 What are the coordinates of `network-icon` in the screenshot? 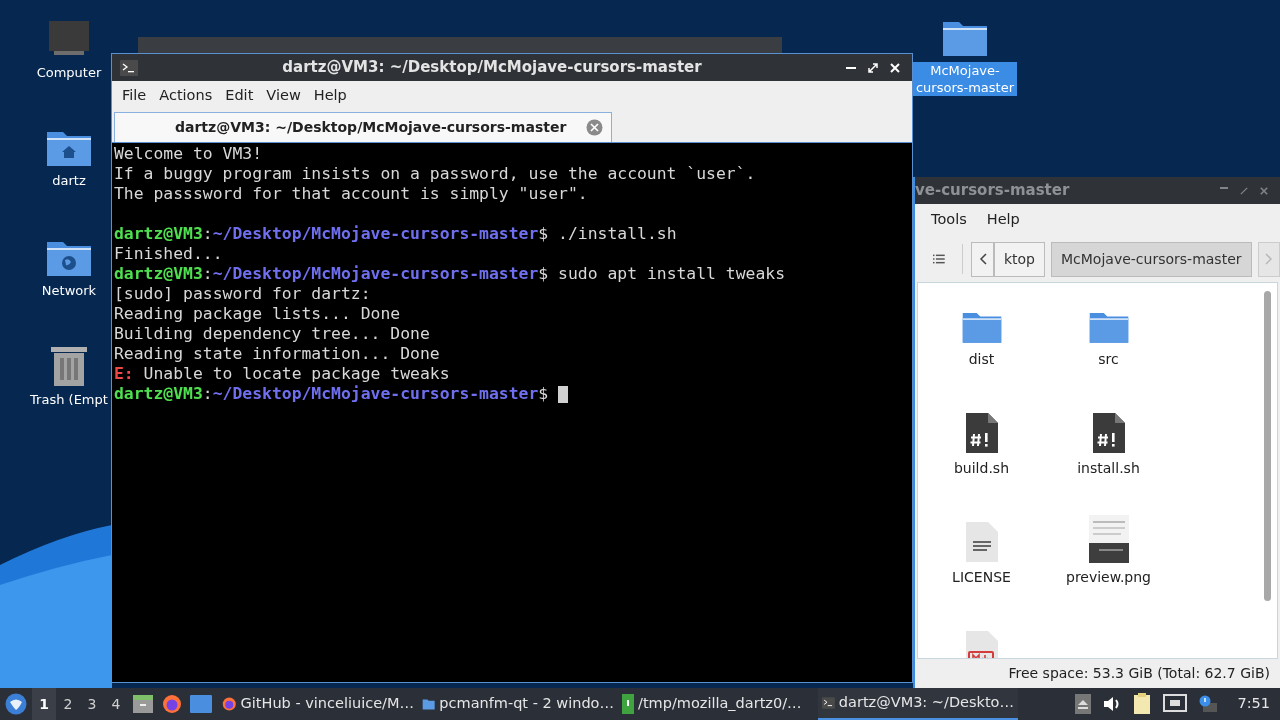 It's located at (1175, 704).